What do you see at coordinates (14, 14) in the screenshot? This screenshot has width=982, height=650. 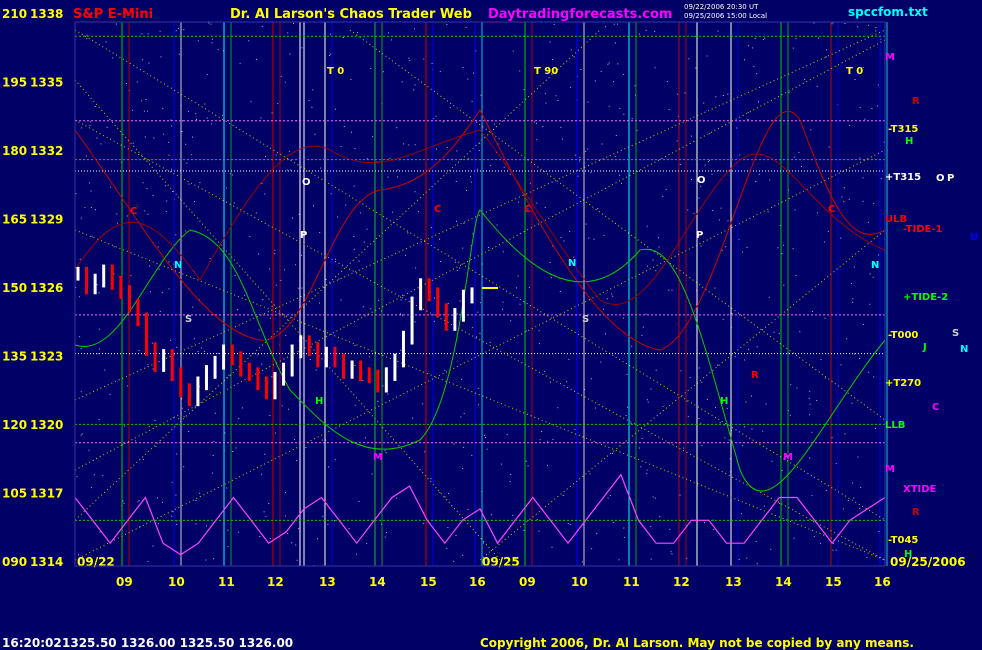 I see `y-tick-osc: 210` at bounding box center [14, 14].